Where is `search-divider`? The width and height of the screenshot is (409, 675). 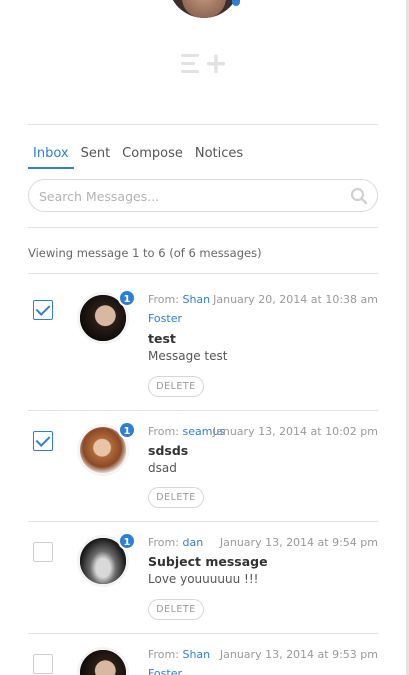
search-divider is located at coordinates (203, 227).